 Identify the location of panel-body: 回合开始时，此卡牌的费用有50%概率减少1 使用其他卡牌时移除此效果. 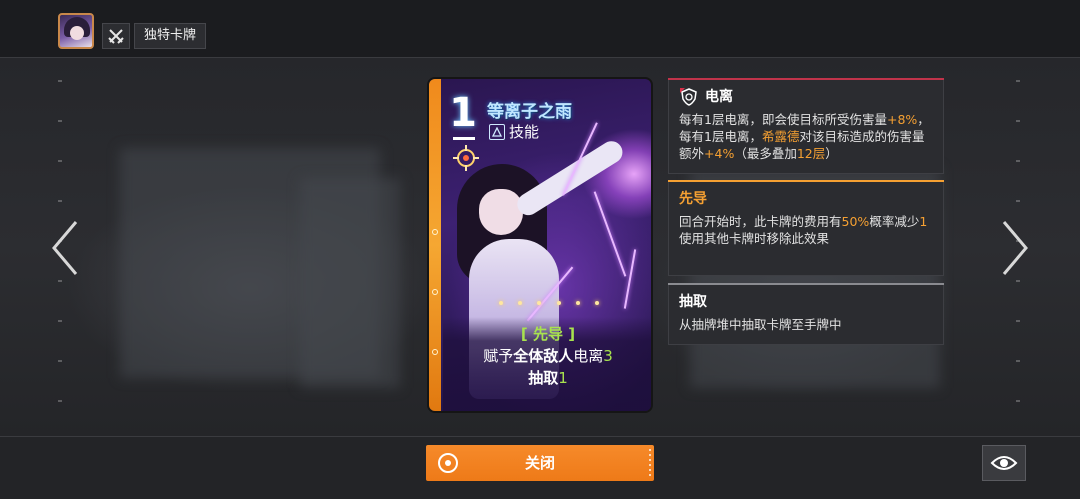
(803, 230).